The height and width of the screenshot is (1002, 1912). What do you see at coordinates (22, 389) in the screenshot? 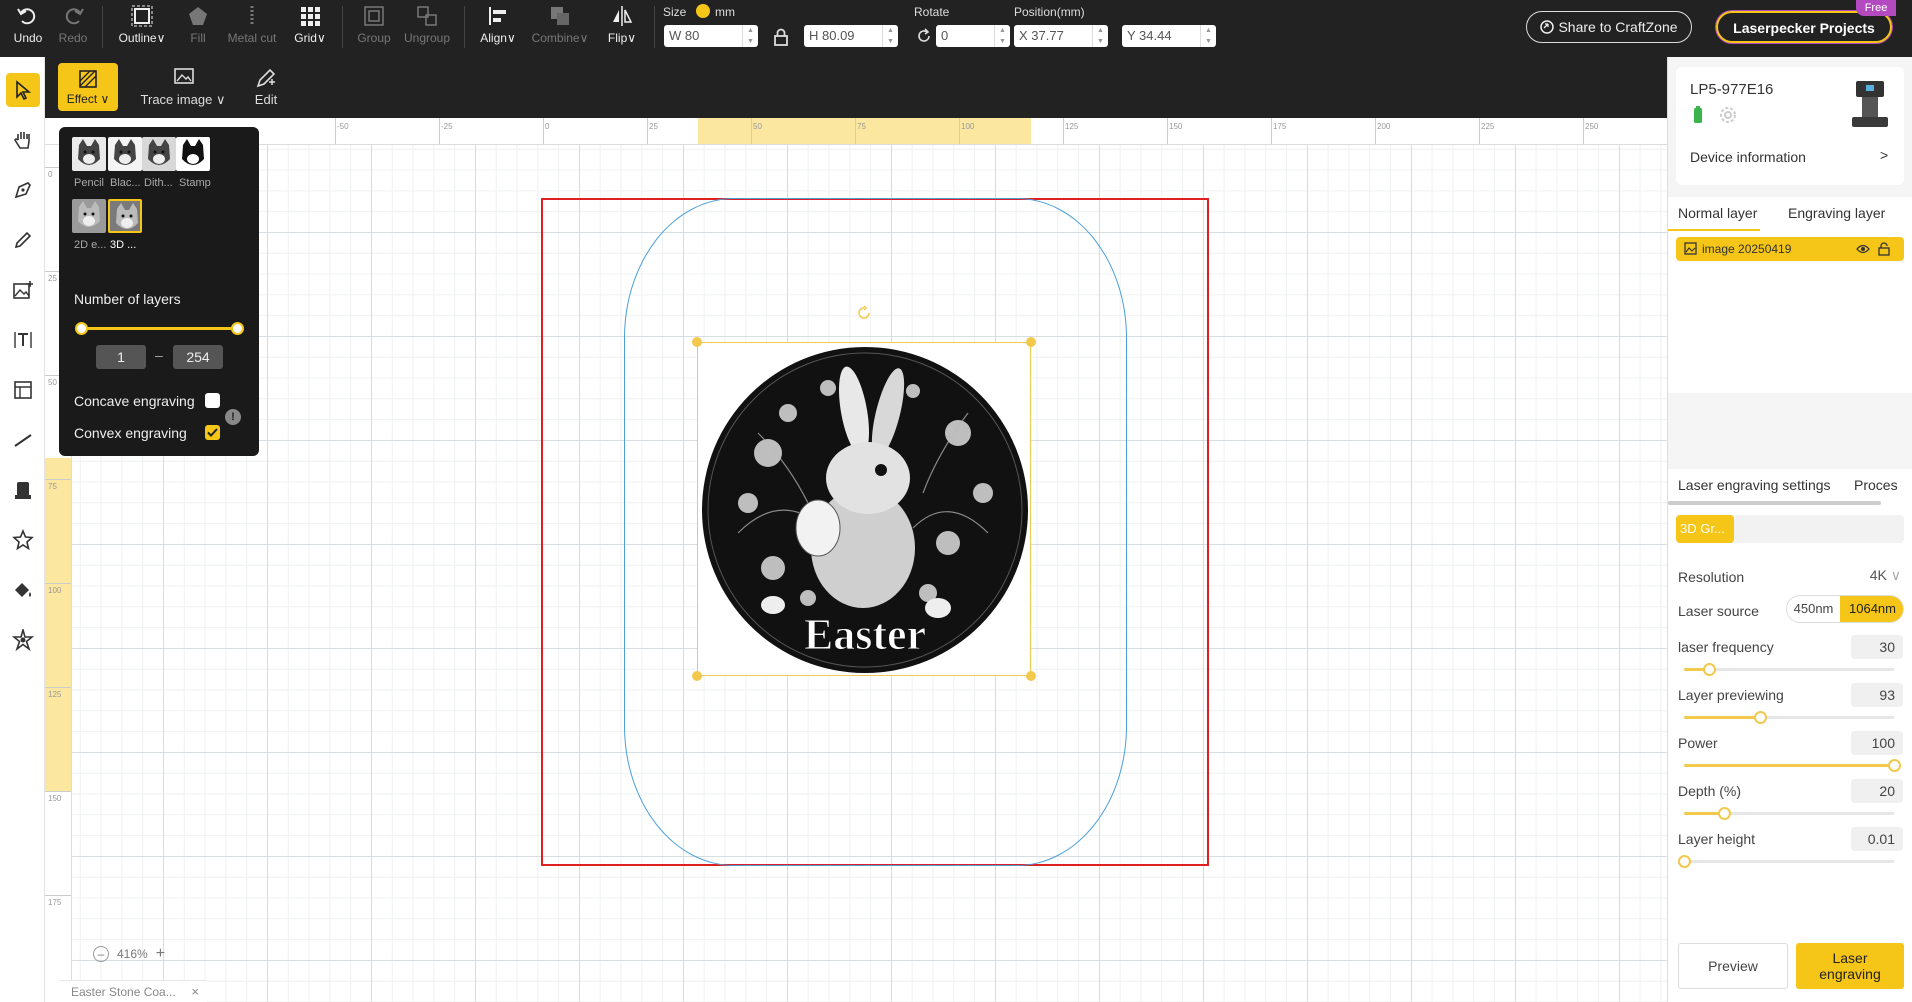
I see `template-tool` at bounding box center [22, 389].